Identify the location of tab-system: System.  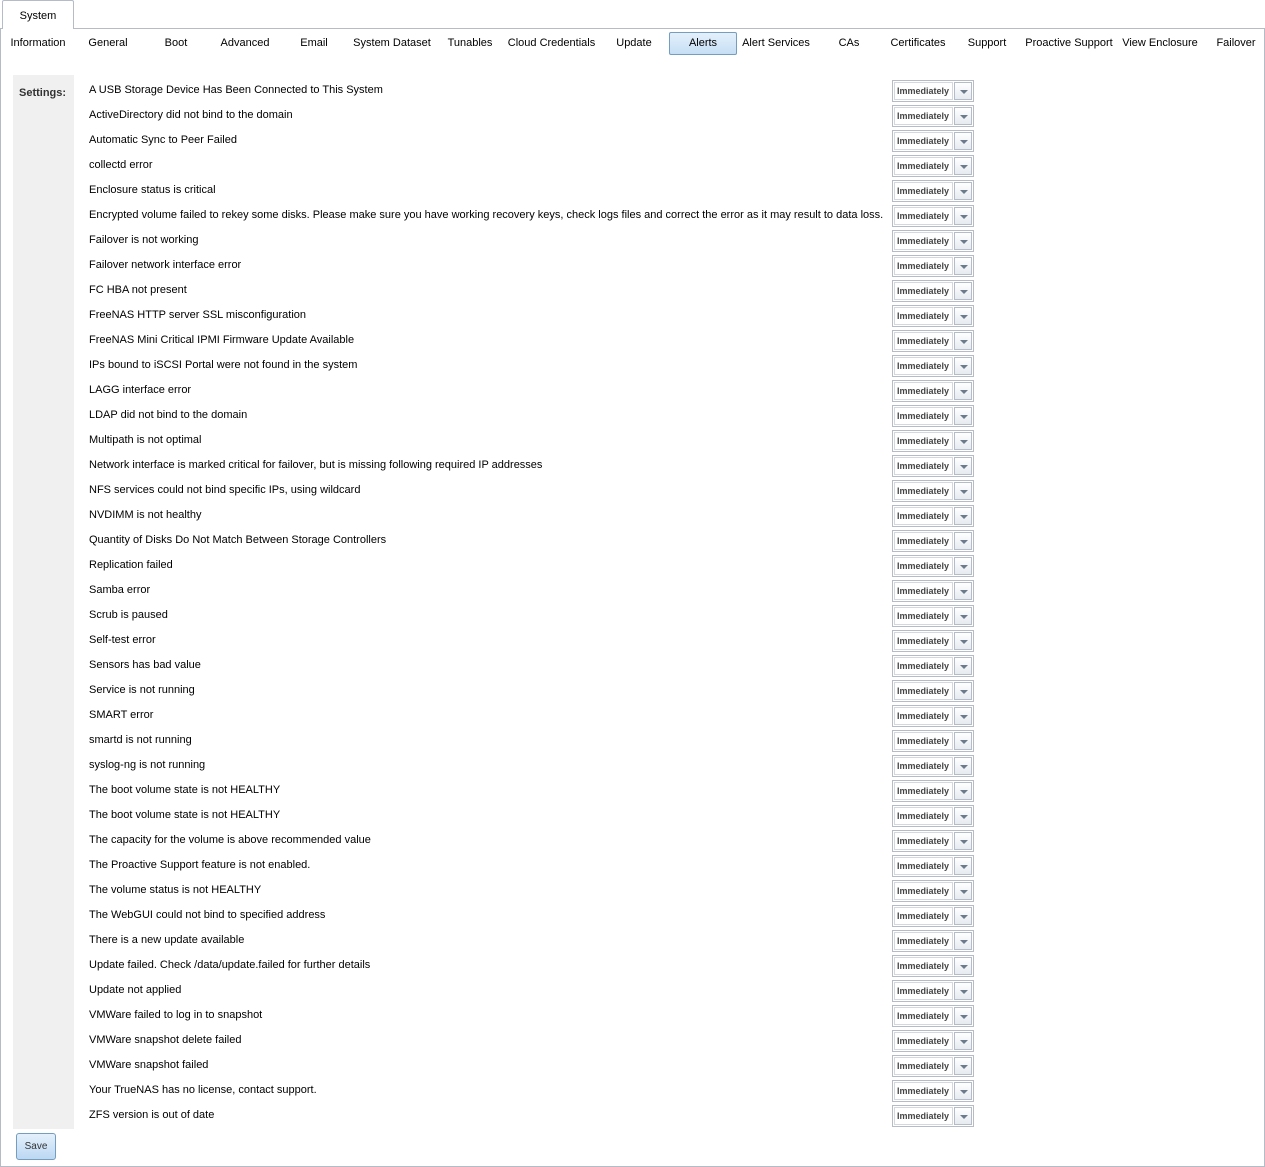
(38, 14).